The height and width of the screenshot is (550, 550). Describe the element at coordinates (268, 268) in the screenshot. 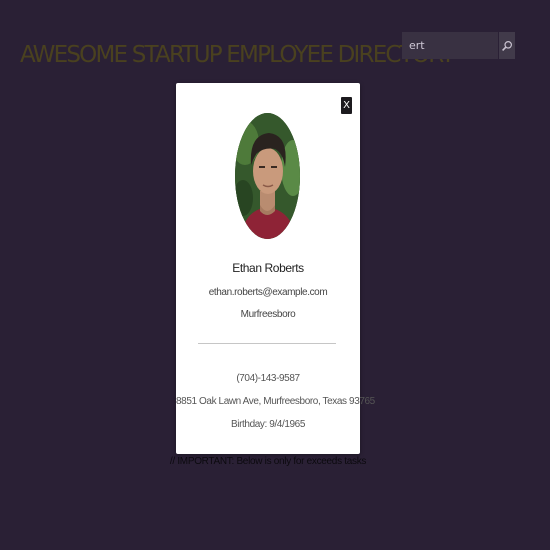

I see `employee-name: Ethan Roberts` at that location.